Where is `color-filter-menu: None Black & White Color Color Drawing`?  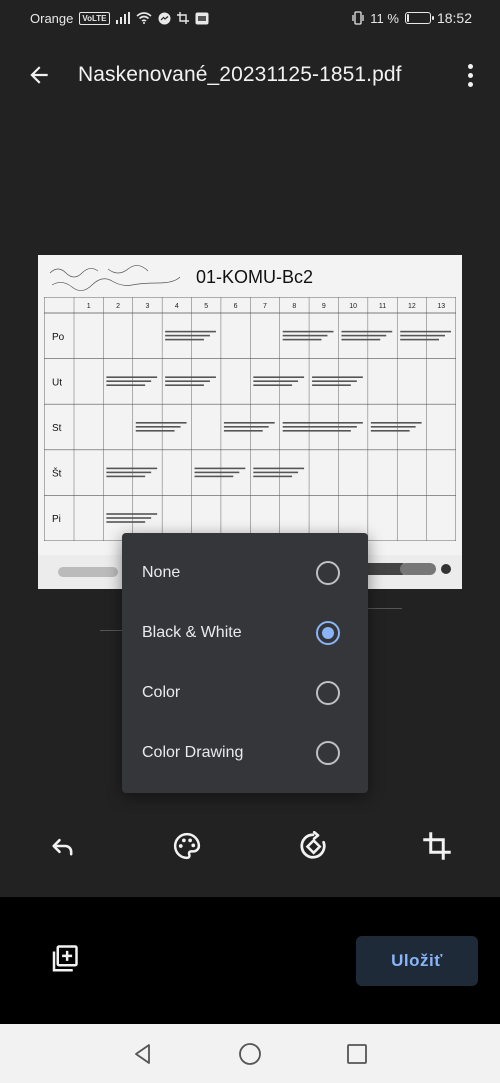
color-filter-menu: None Black & White Color Color Drawing is located at coordinates (245, 663).